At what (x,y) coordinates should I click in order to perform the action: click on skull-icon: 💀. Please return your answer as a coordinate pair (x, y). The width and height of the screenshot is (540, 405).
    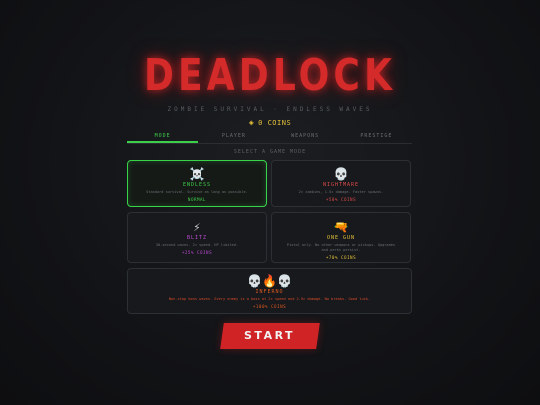
    Looking at the image, I should click on (341, 174).